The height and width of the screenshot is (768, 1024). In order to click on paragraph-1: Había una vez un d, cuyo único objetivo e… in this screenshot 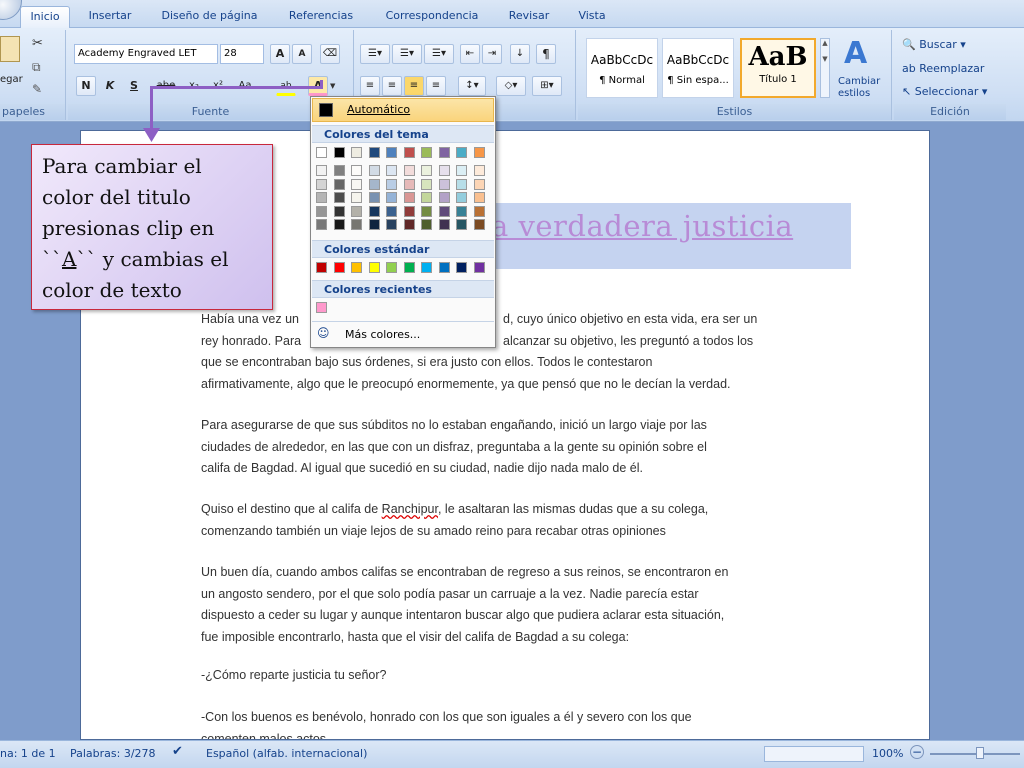, I will do `click(511, 352)`.